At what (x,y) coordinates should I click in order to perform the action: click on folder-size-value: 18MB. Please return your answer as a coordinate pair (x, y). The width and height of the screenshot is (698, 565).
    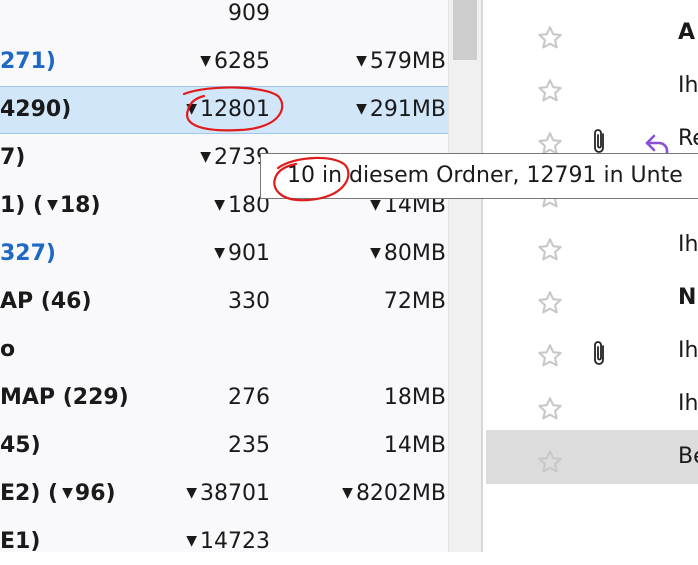
    Looking at the image, I should click on (414, 397).